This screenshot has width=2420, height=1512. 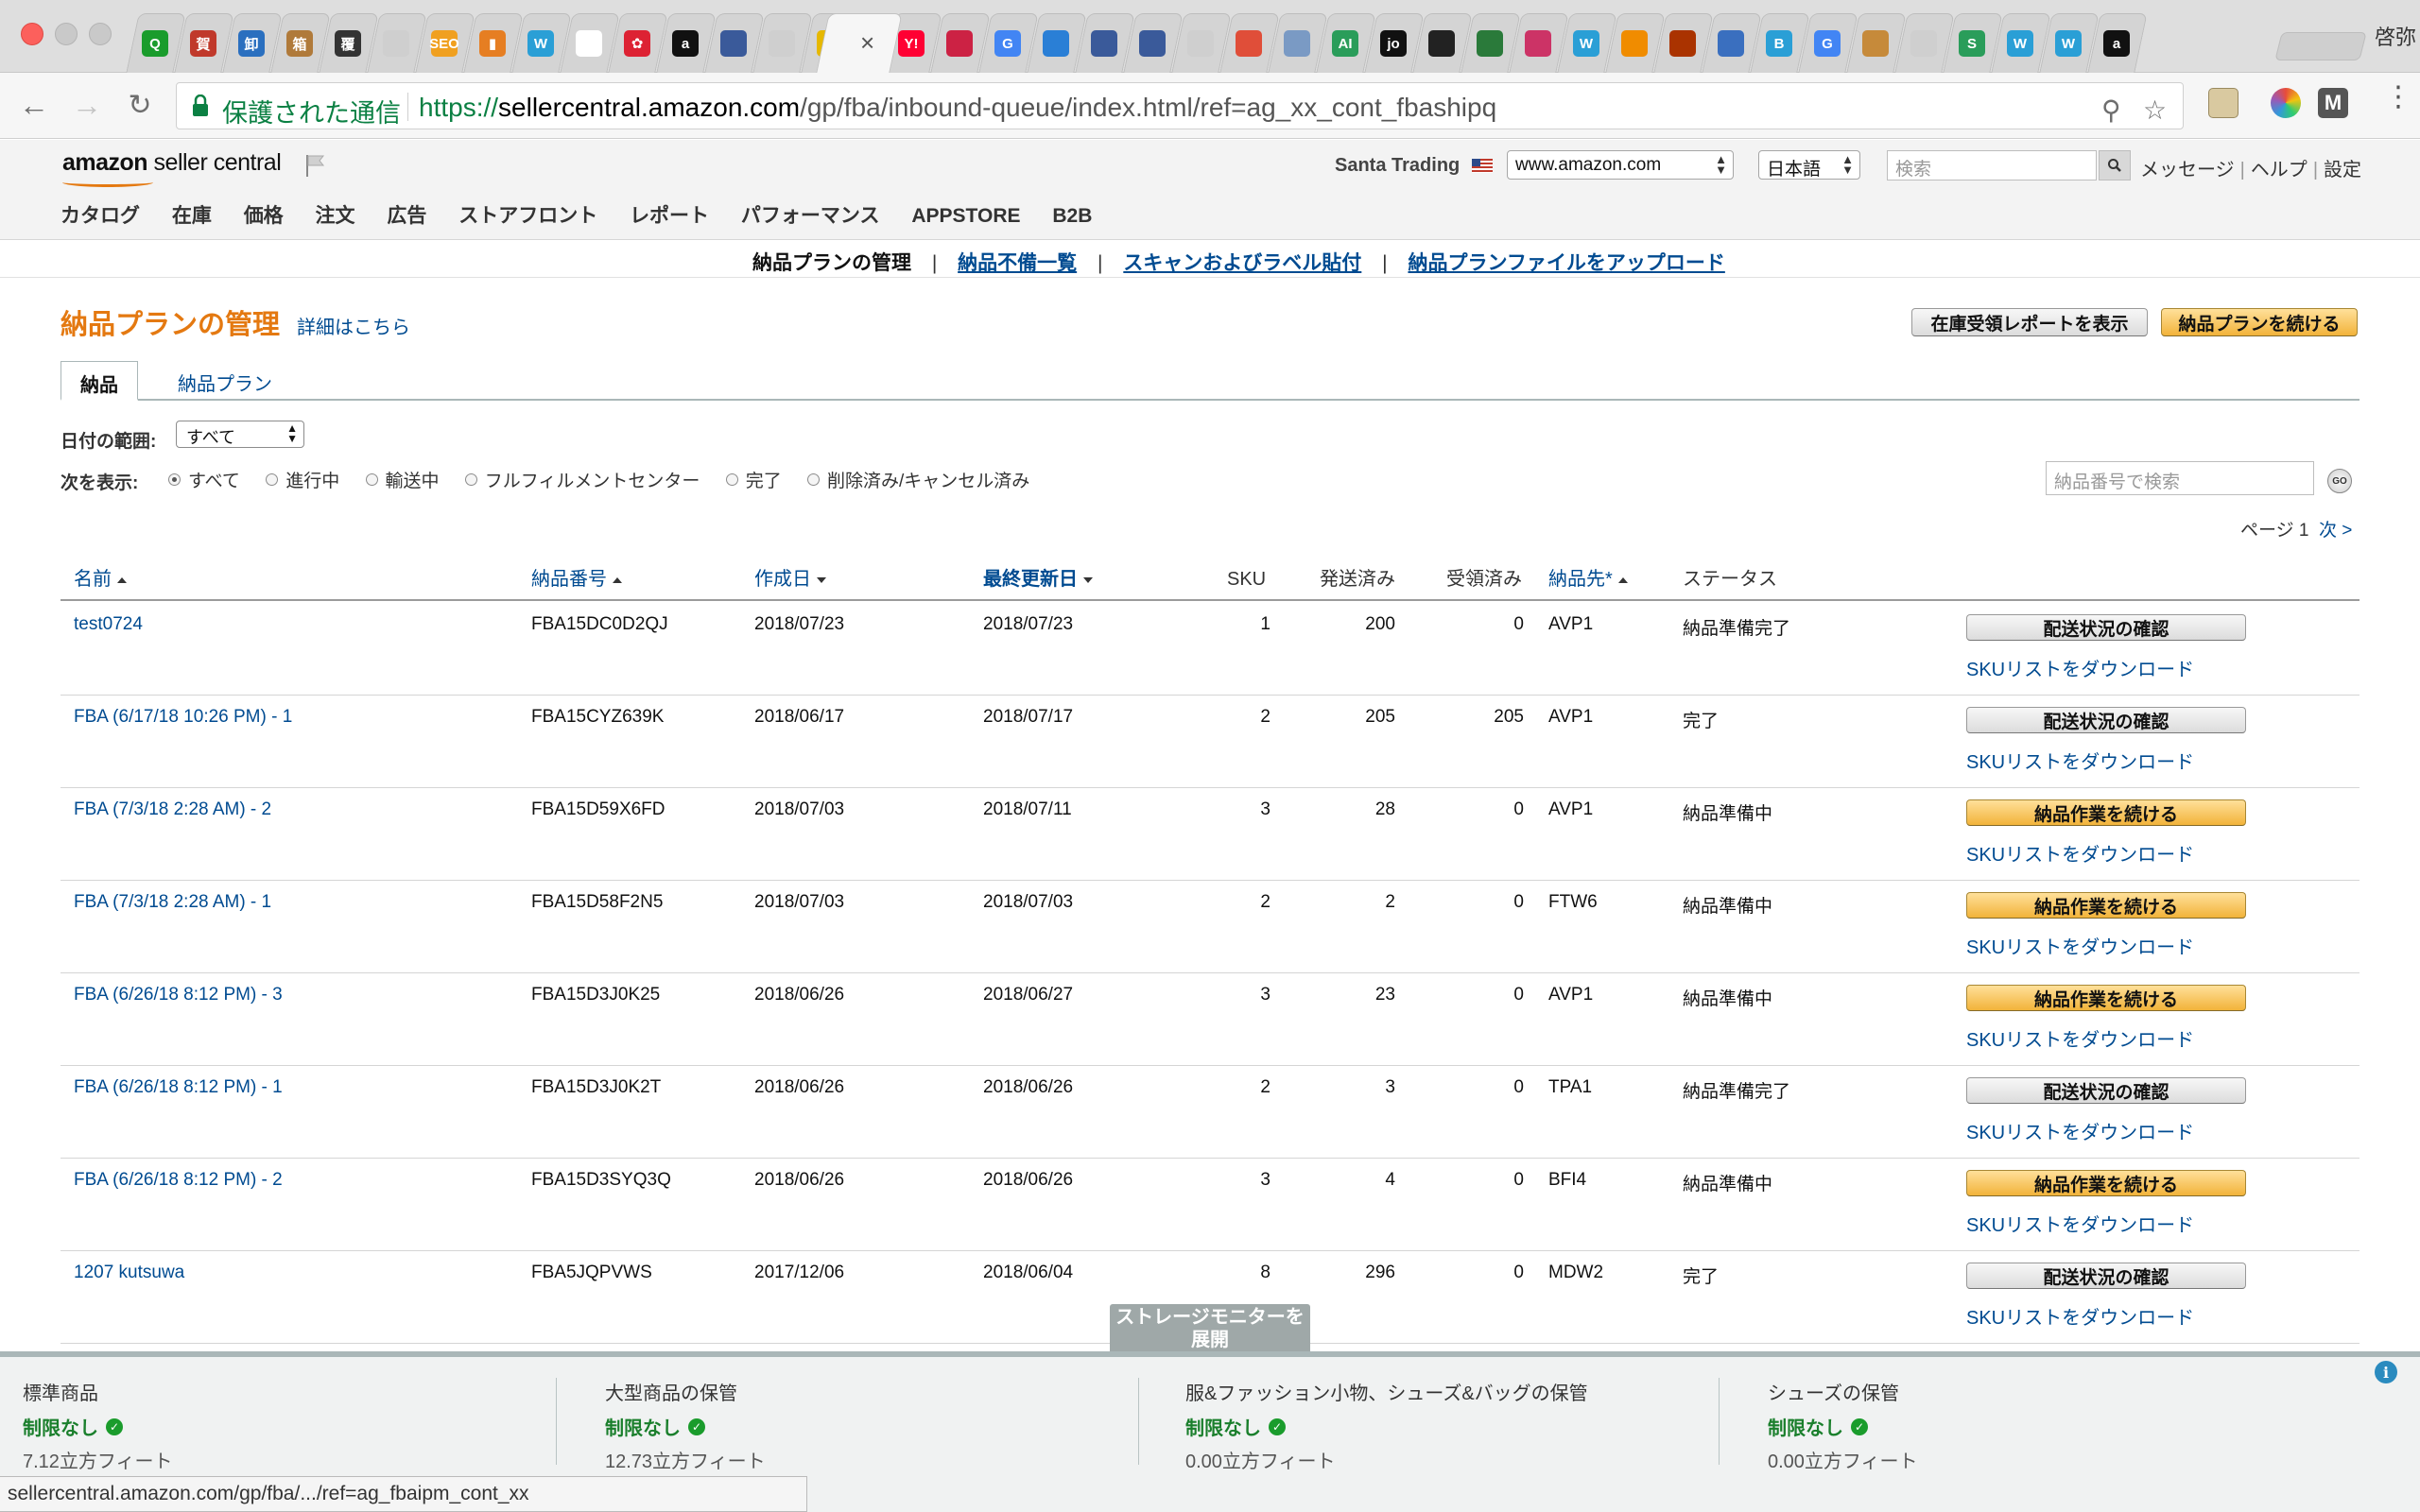 I want to click on tab-shipments: 納品, so click(x=99, y=381).